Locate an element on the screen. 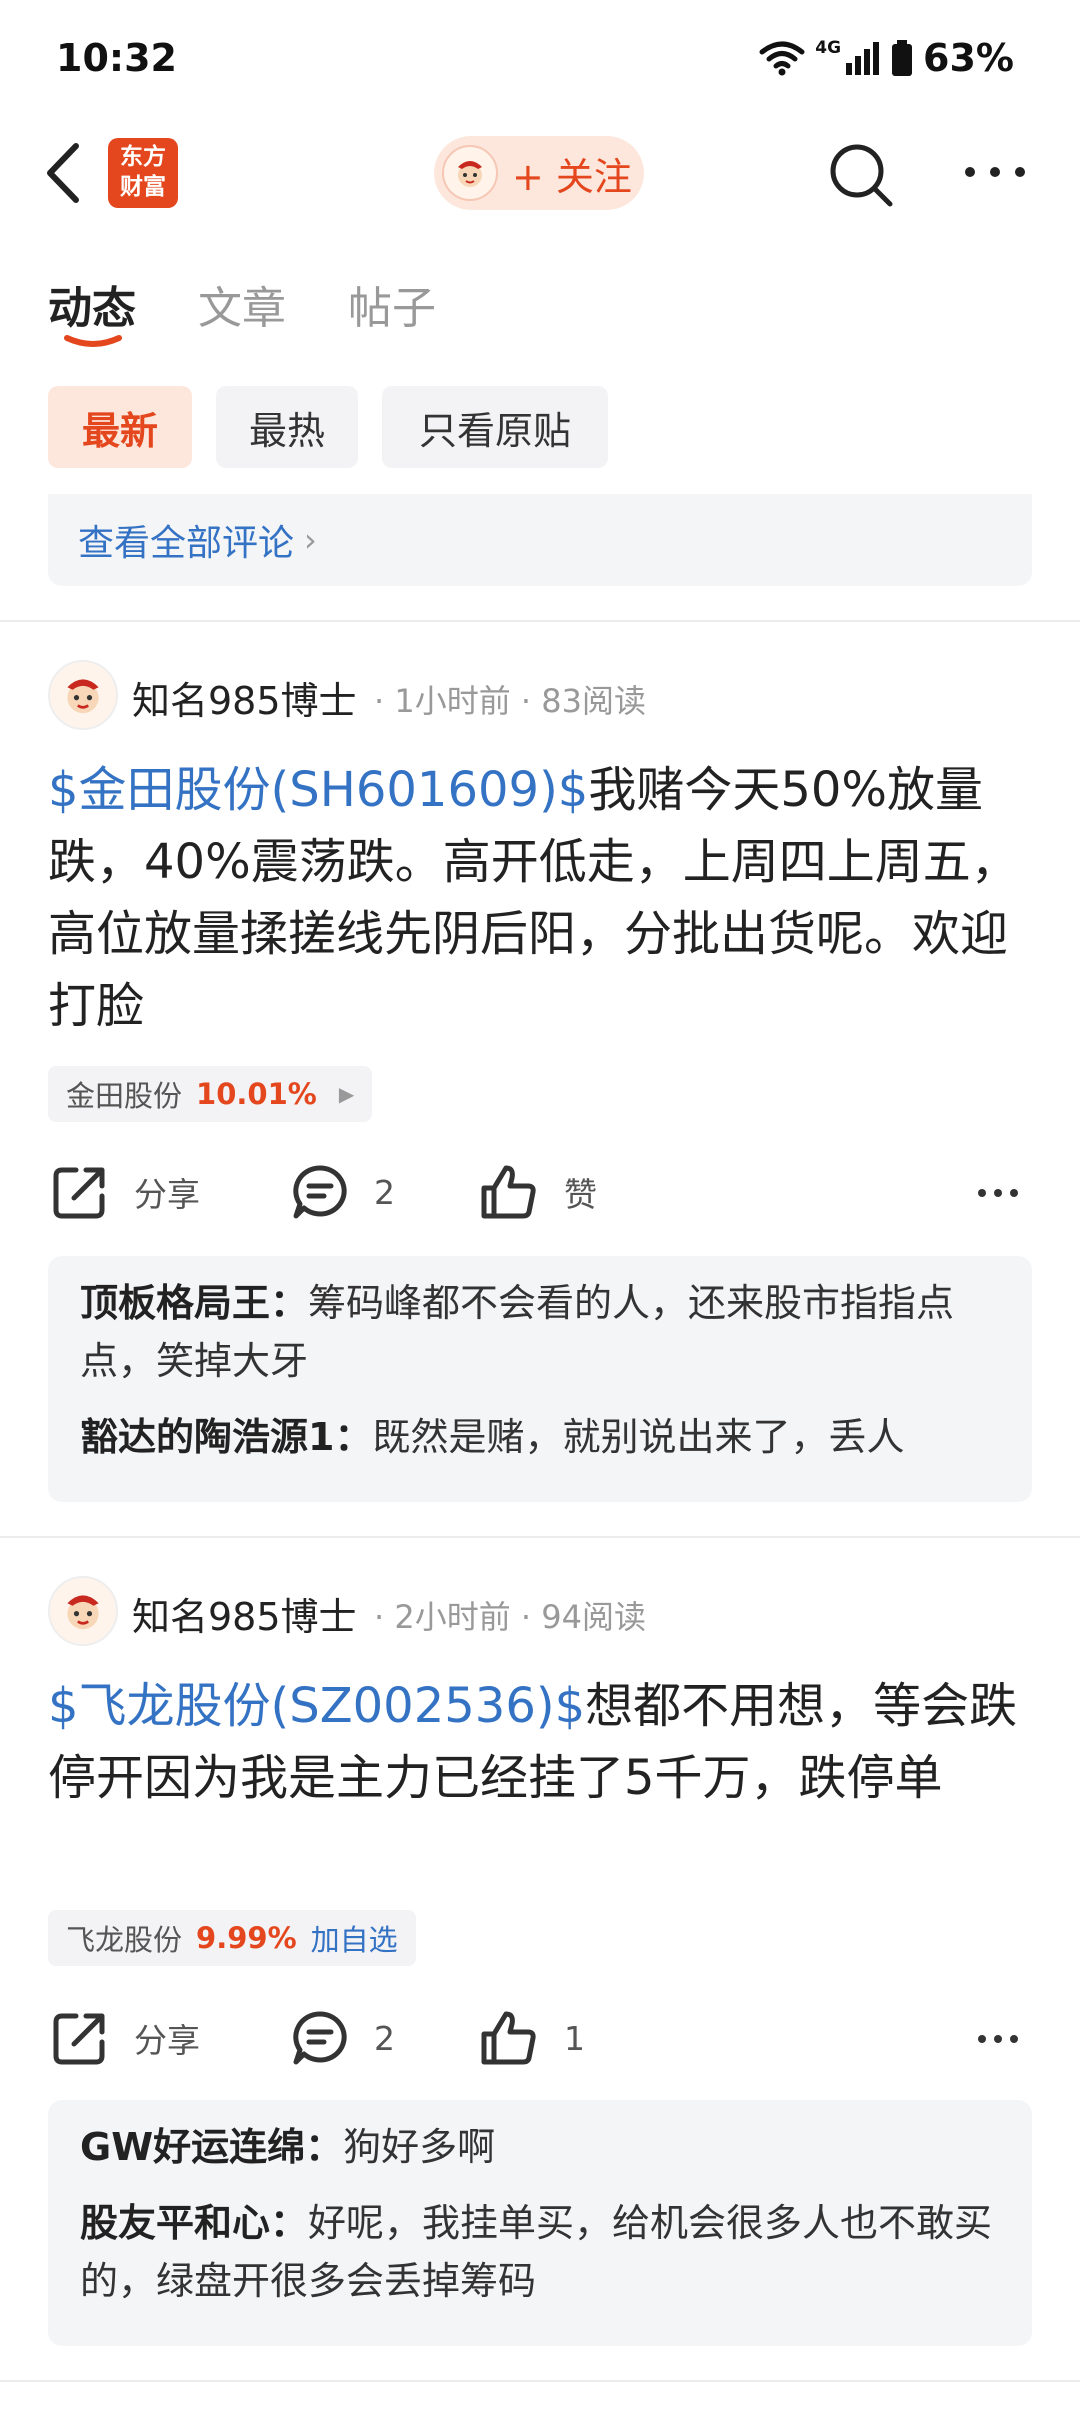 This screenshot has width=1080, height=2412. tab-posts: 帖子 is located at coordinates (392, 304).